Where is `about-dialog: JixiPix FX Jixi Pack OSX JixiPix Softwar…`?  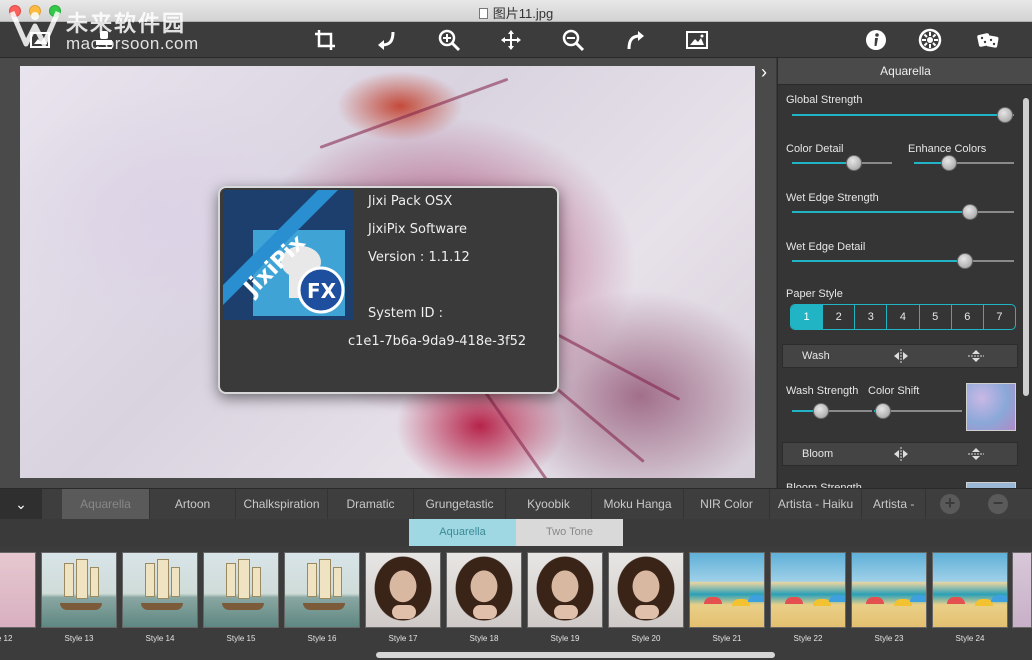
about-dialog: JixiPix FX Jixi Pack OSX JixiPix Softwar… is located at coordinates (388, 290).